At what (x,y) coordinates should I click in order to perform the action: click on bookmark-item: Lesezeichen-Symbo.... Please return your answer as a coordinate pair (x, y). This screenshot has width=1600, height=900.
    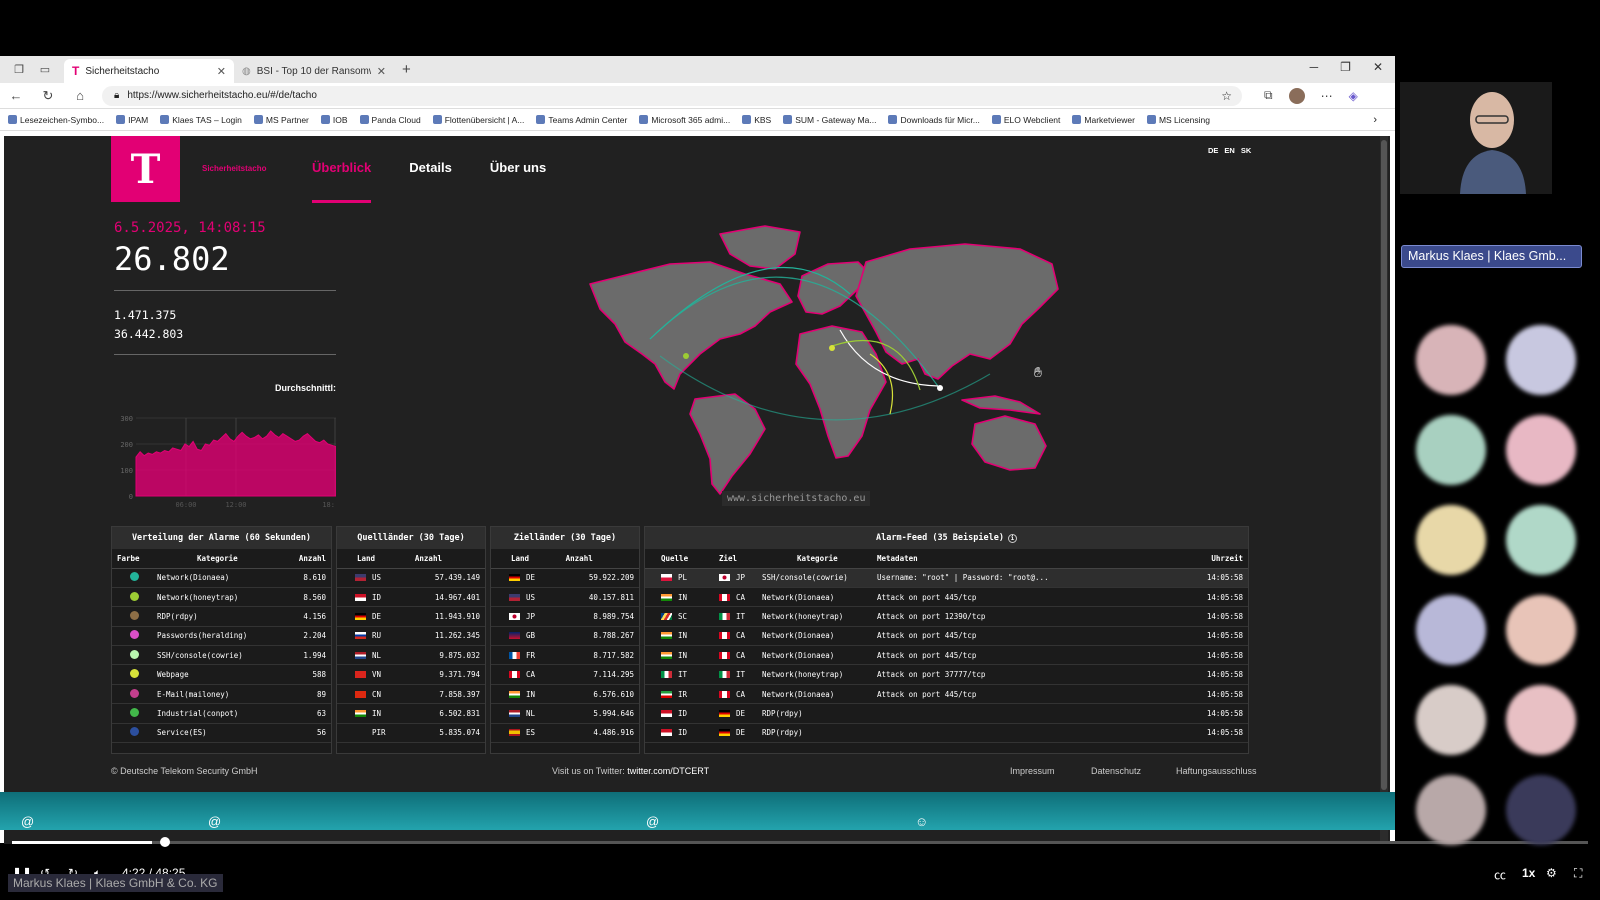
    Looking at the image, I should click on (56, 120).